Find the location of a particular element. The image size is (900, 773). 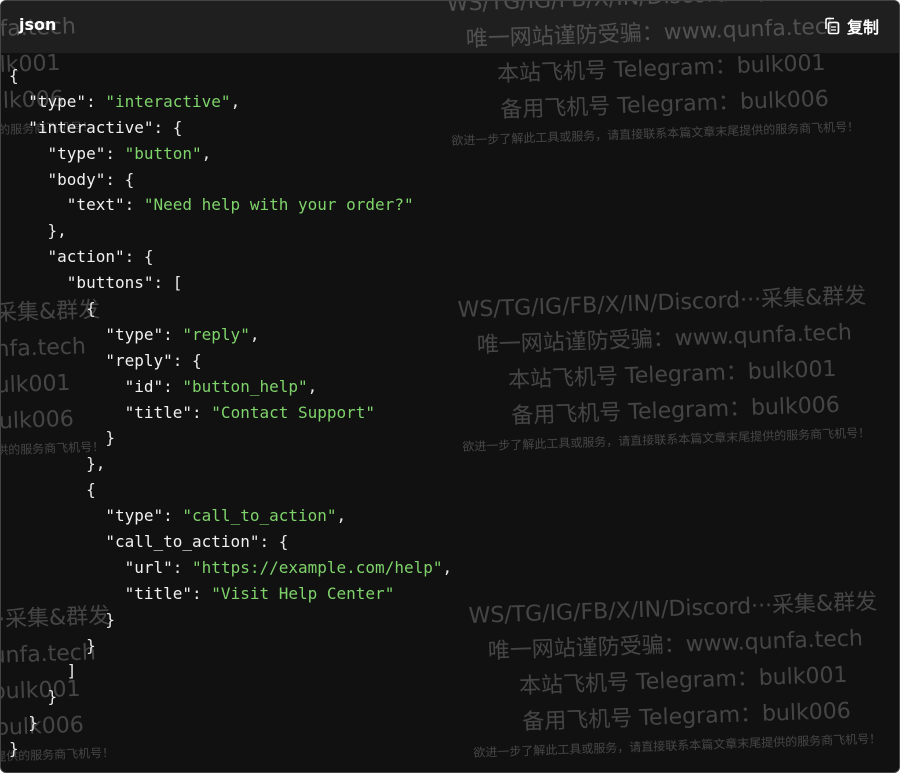

code-line: "interactive": { is located at coordinates (230, 128).